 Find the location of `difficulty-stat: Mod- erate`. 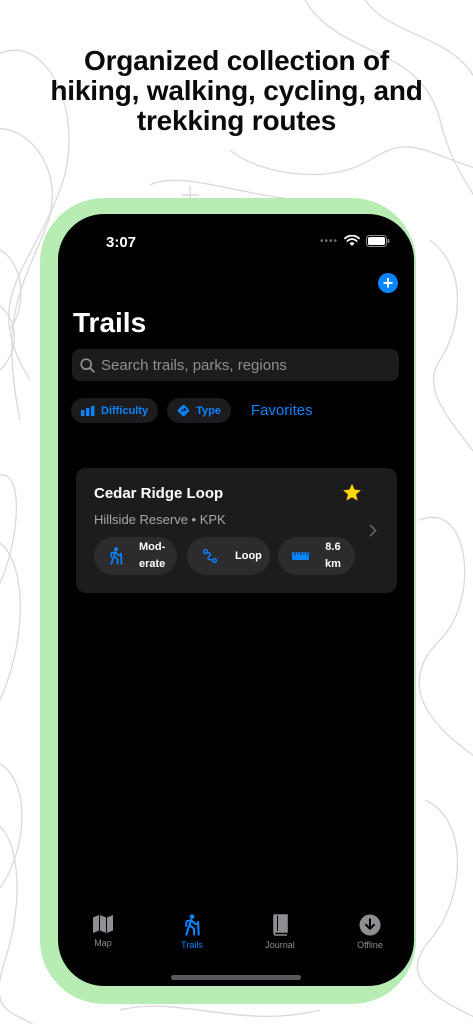

difficulty-stat: Mod- erate is located at coordinates (135, 556).